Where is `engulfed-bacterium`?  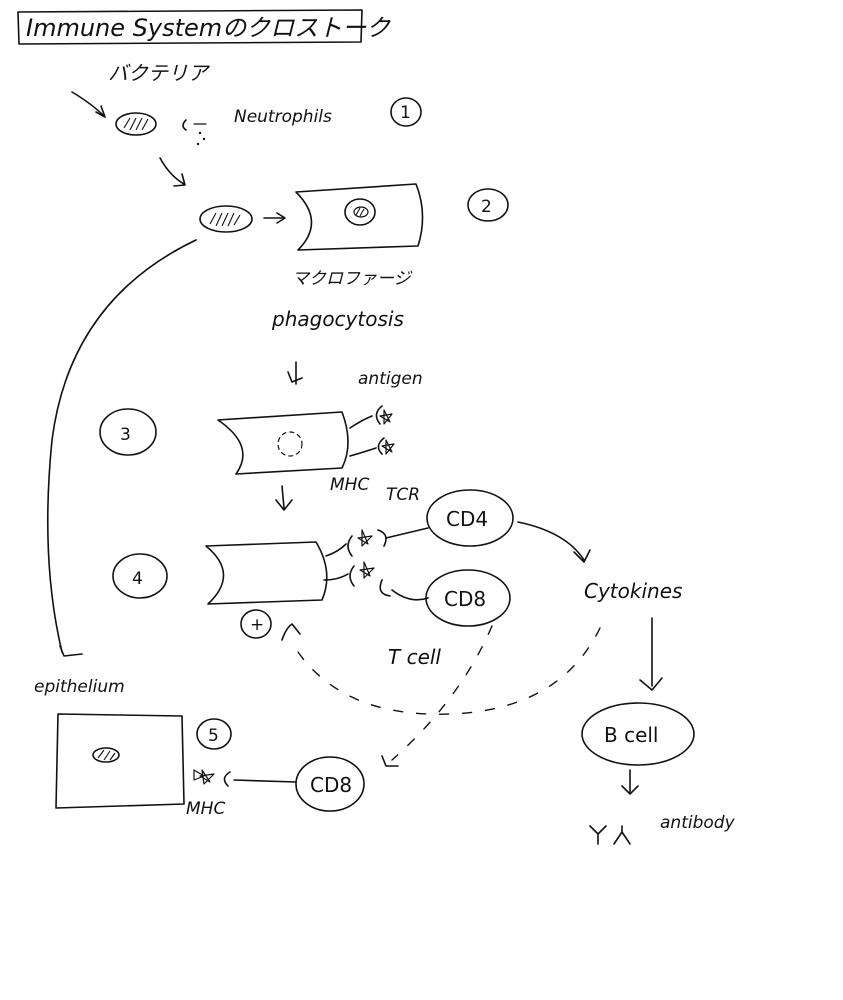 engulfed-bacterium is located at coordinates (360, 212).